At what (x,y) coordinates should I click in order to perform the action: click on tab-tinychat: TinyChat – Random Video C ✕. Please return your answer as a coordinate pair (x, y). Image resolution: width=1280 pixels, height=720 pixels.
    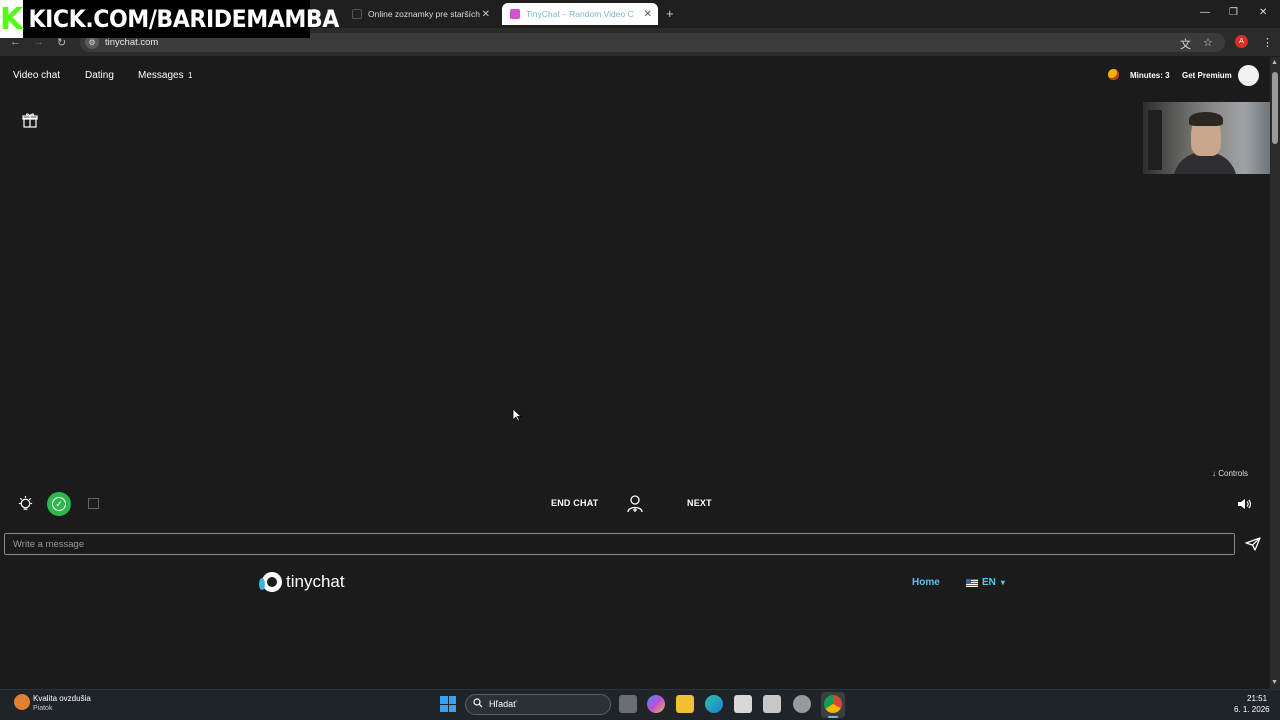
    Looking at the image, I should click on (580, 14).